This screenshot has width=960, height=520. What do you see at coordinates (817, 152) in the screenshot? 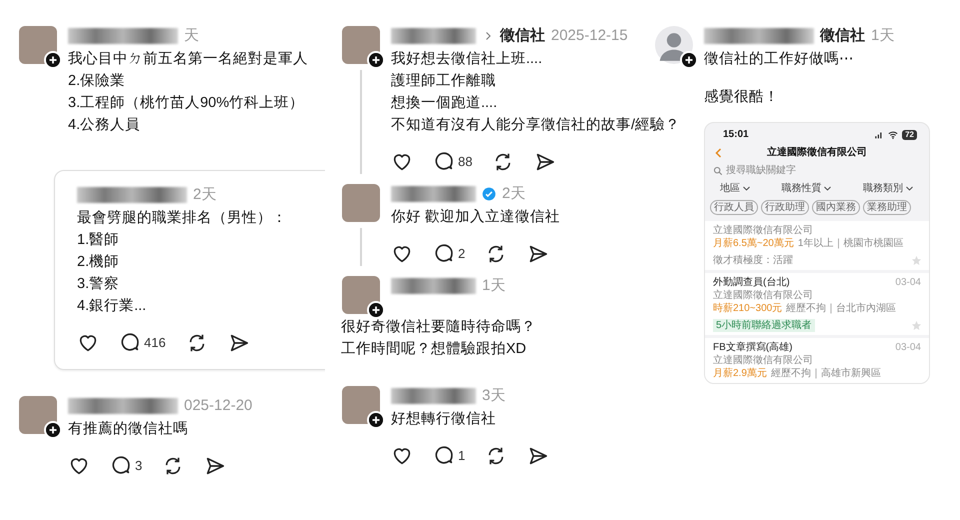
I see `page-title: 立達國際徵信有限公司` at bounding box center [817, 152].